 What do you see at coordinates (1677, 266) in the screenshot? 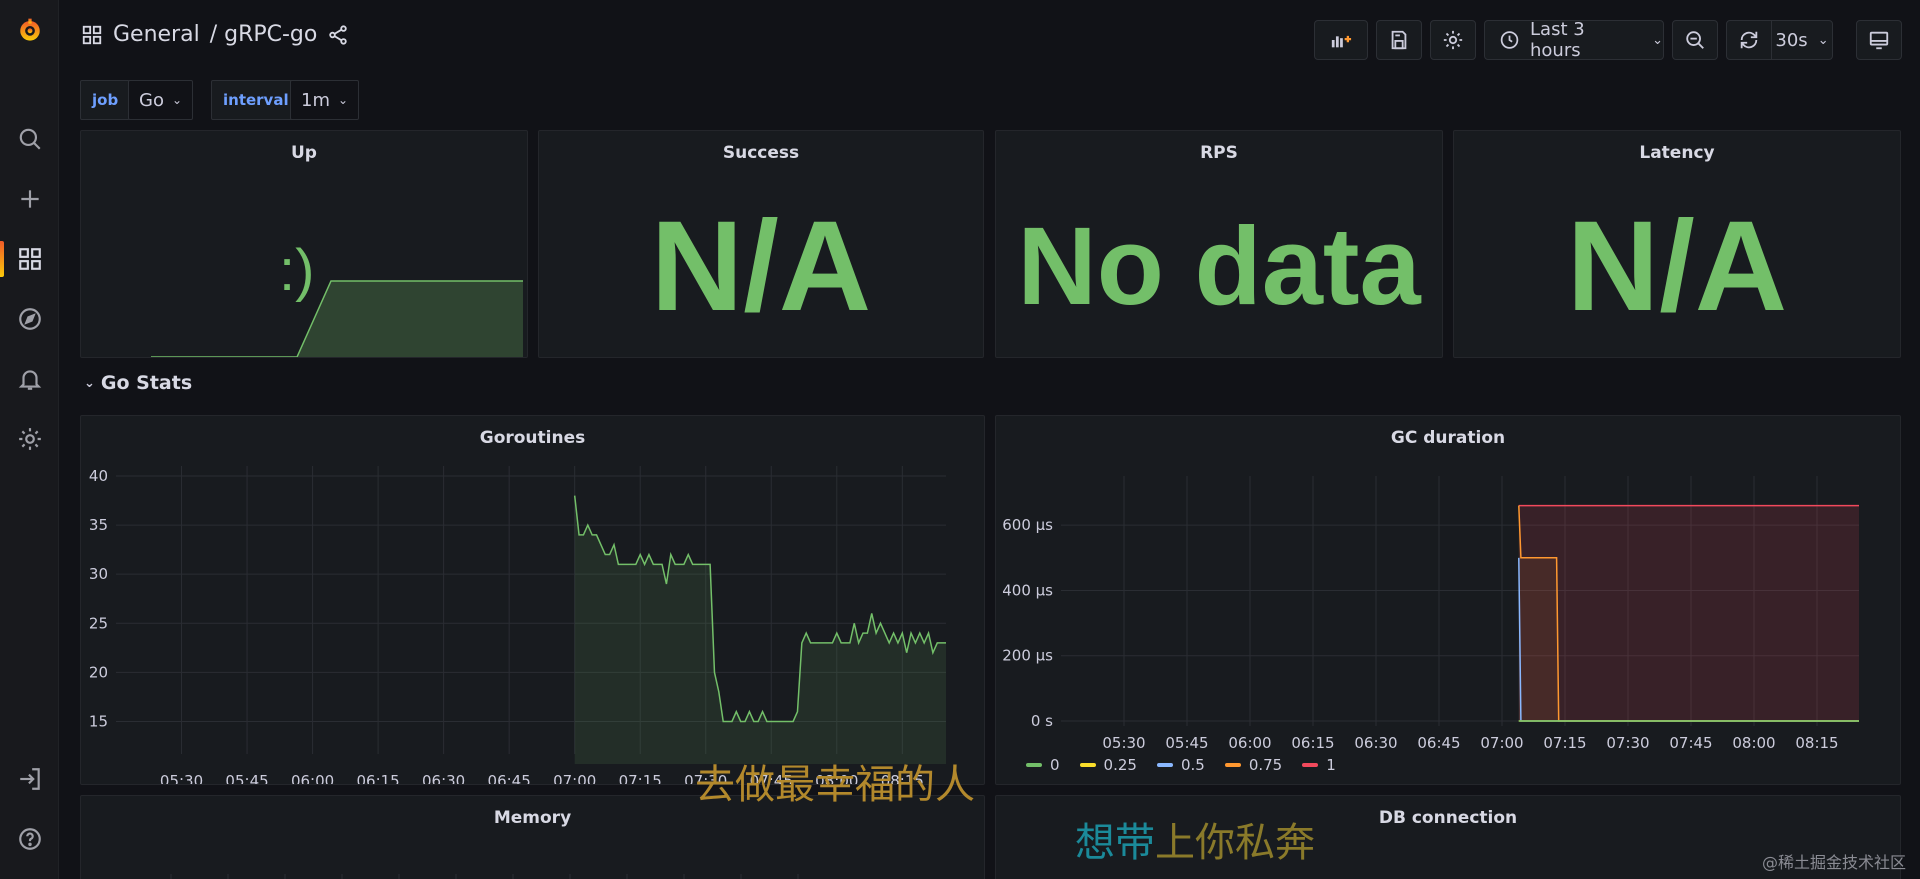
I see `latency-stat-value: N/A` at bounding box center [1677, 266].